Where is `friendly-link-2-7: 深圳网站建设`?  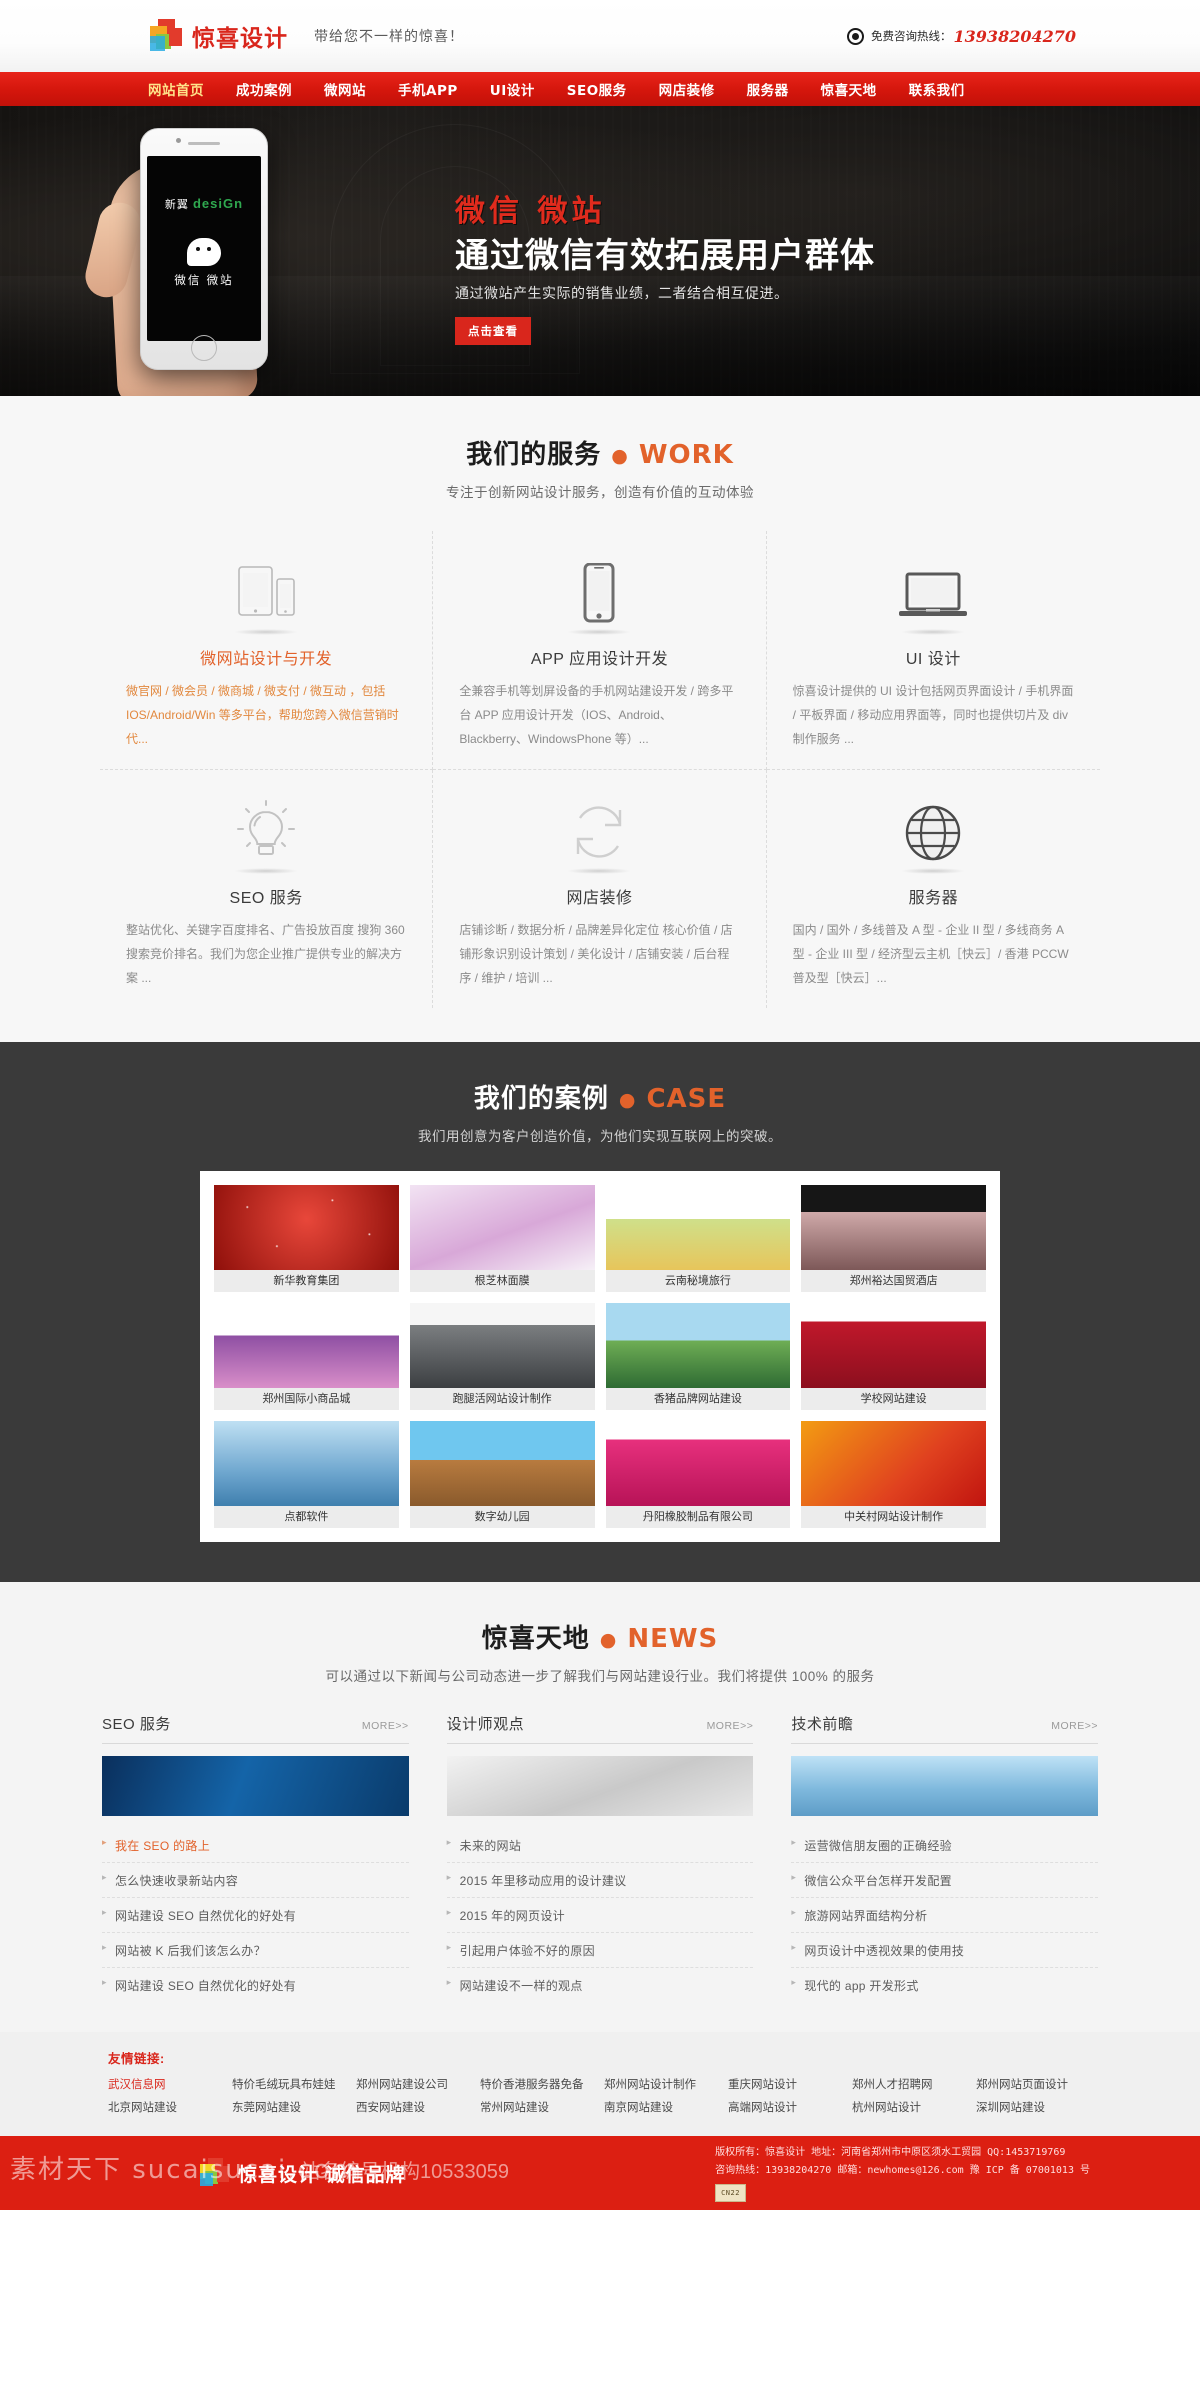
friendly-link-2-7: 深圳网站建设 is located at coordinates (1038, 2107).